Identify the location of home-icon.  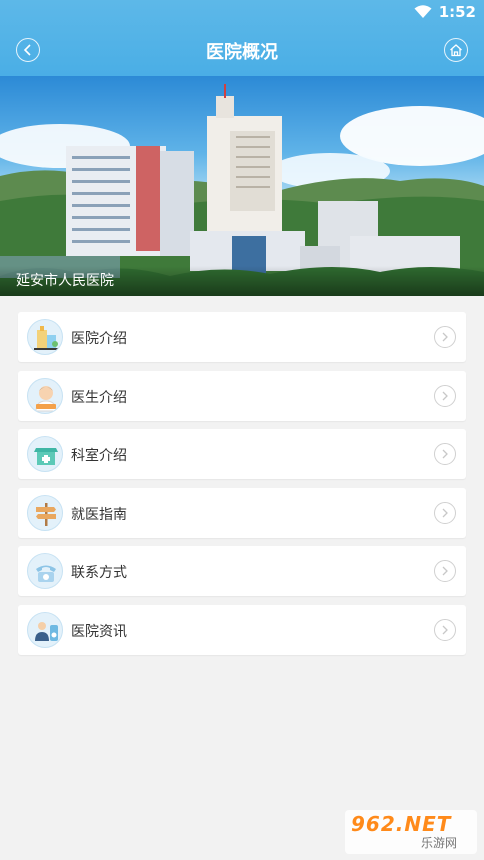
(456, 50).